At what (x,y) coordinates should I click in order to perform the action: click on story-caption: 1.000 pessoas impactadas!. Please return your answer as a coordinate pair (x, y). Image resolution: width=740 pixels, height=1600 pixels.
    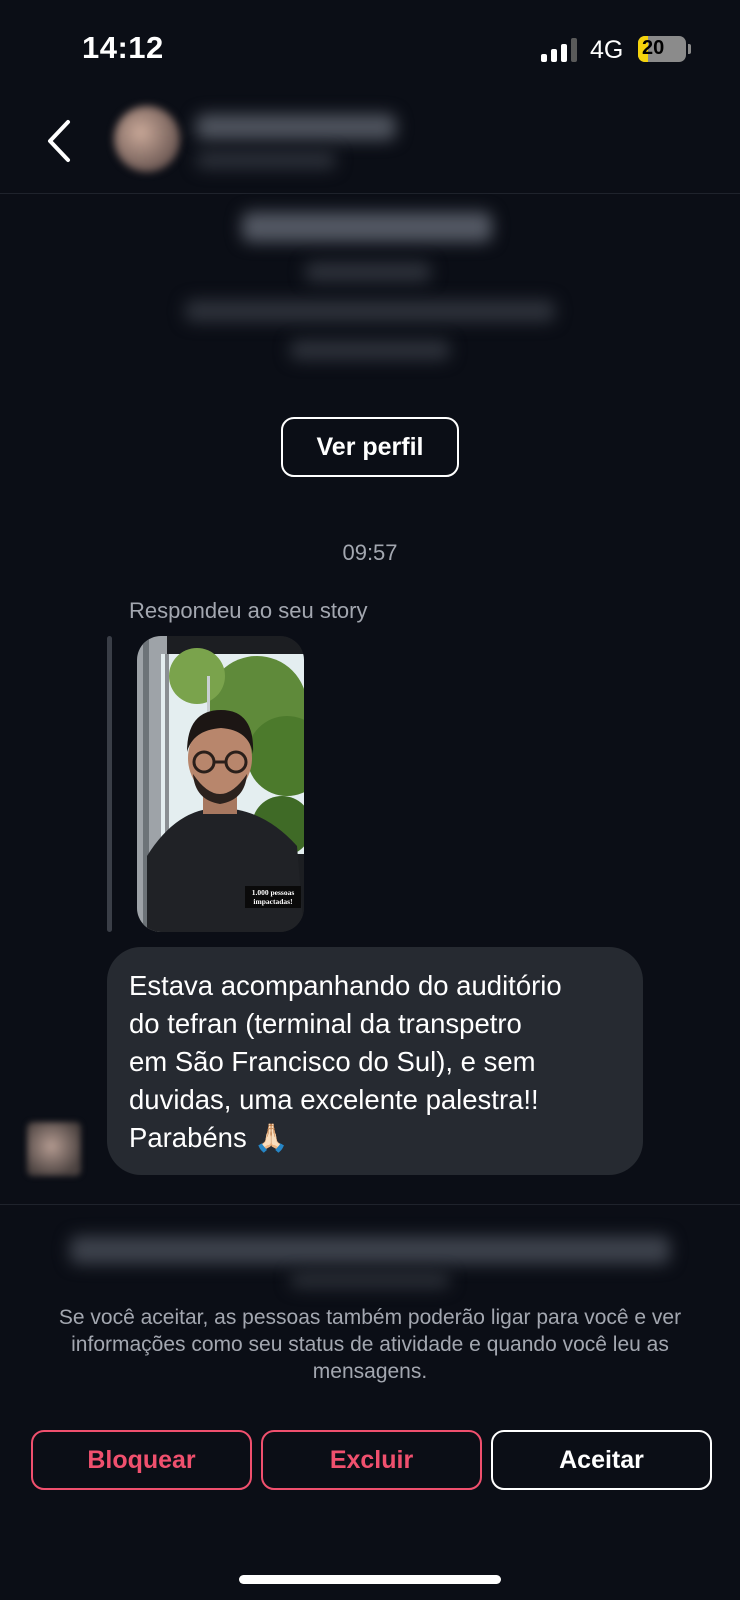
    Looking at the image, I should click on (273, 897).